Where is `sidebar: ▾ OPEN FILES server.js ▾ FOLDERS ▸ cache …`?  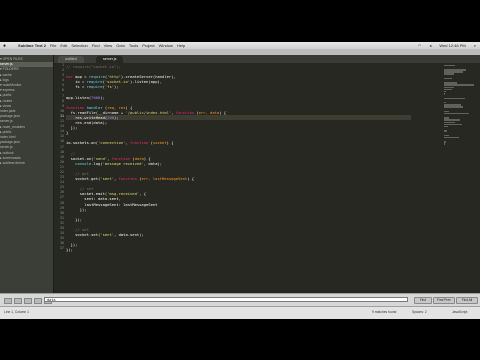 sidebar: ▾ OPEN FILES server.js ▾ FOLDERS ▸ cache … is located at coordinates (27, 180).